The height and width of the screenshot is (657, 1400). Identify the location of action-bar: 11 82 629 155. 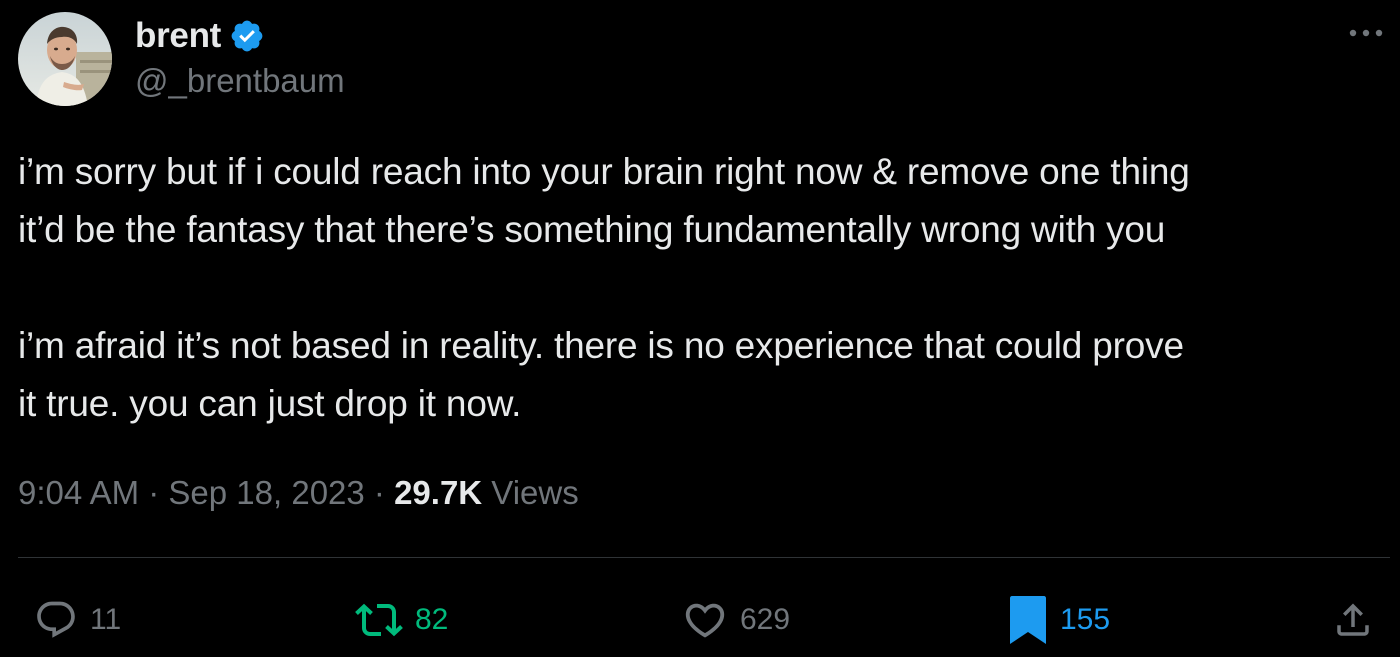
(700, 620).